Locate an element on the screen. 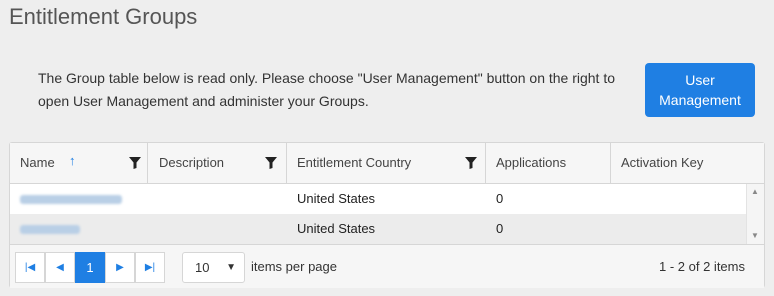  column-header-label: Applications is located at coordinates (531, 162).